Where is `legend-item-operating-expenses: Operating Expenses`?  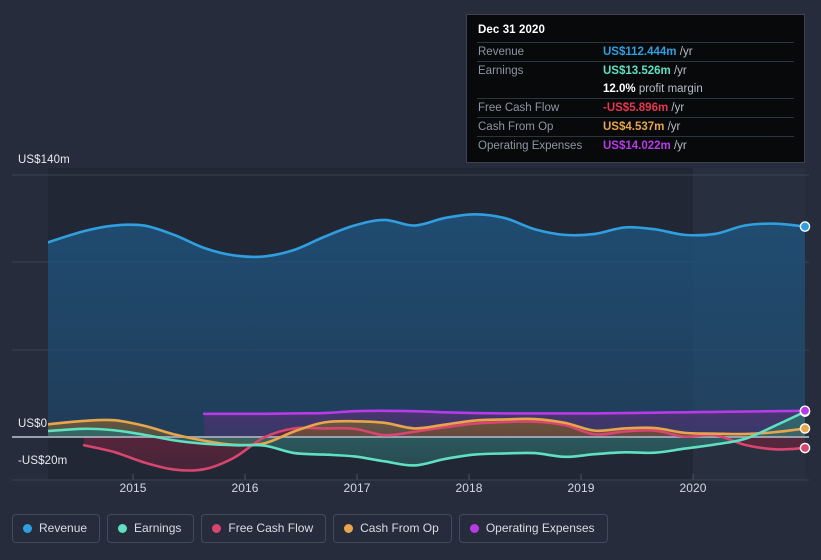 legend-item-operating-expenses: Operating Expenses is located at coordinates (533, 528).